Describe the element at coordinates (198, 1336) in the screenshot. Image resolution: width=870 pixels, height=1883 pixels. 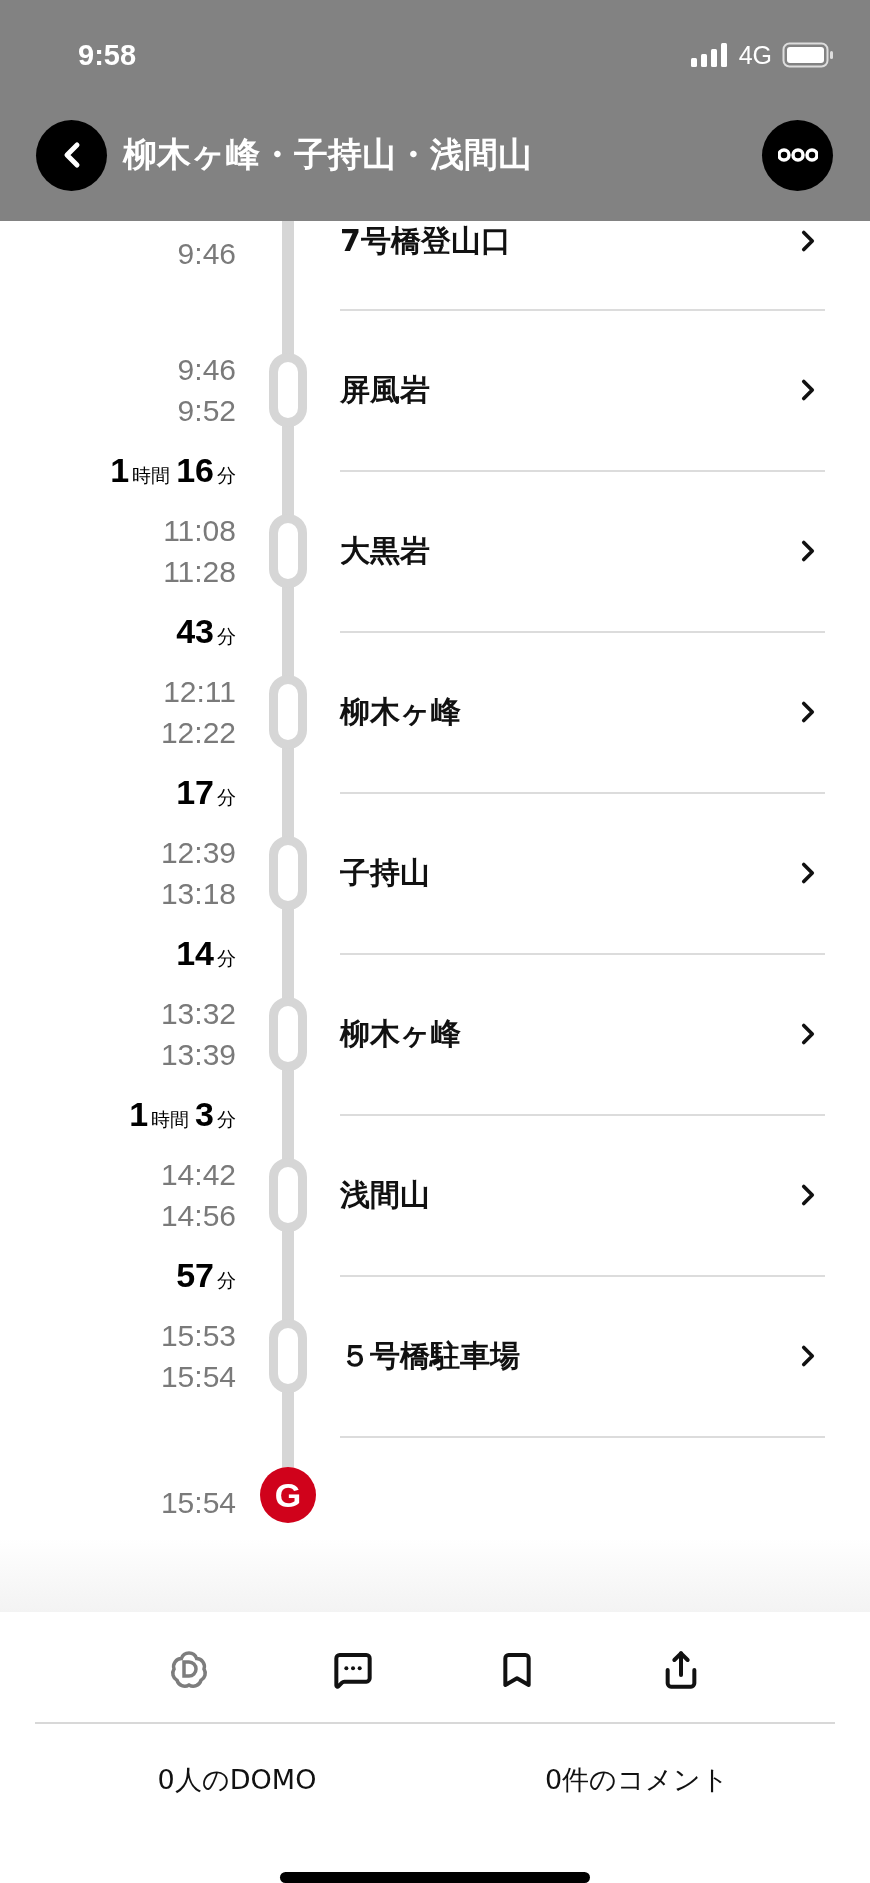
I see `time-text: 15:53` at that location.